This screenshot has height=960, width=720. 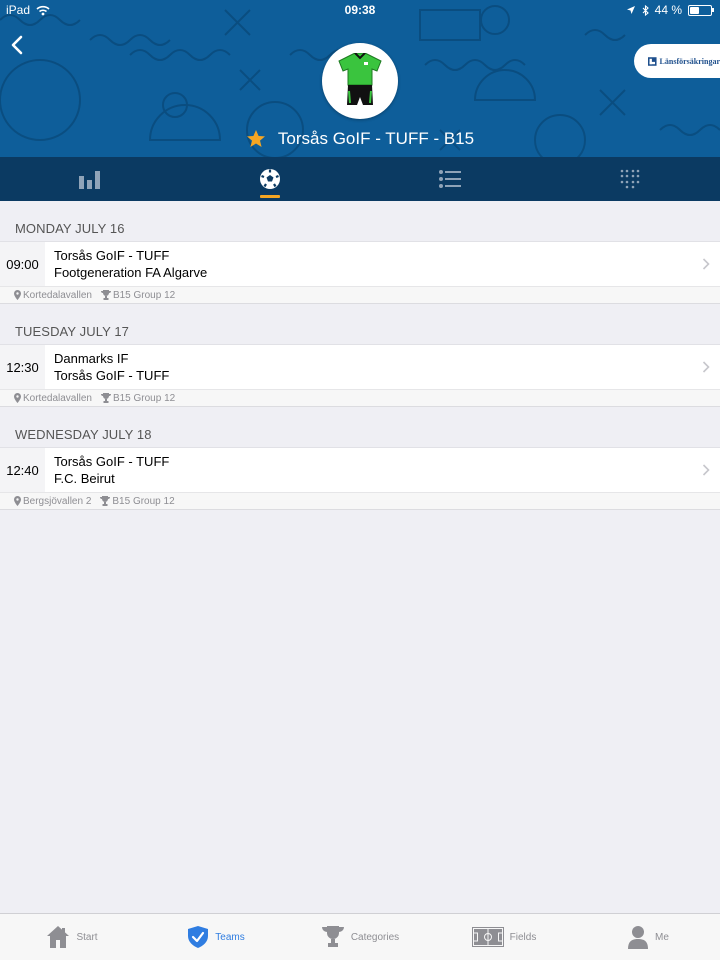 I want to click on day-header: WEDNESDAY JULY 18, so click(x=83, y=434).